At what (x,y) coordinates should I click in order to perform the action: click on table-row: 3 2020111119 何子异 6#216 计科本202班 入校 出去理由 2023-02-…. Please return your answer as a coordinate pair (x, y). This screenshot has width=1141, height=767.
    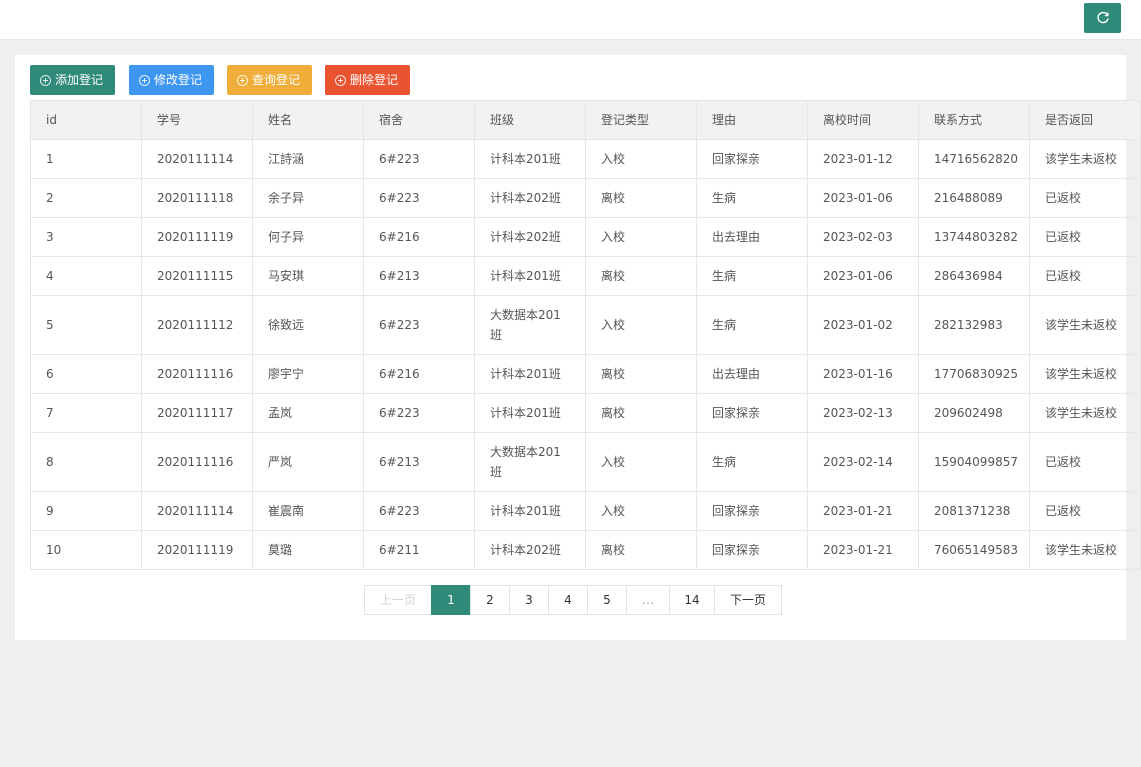
    Looking at the image, I should click on (585, 237).